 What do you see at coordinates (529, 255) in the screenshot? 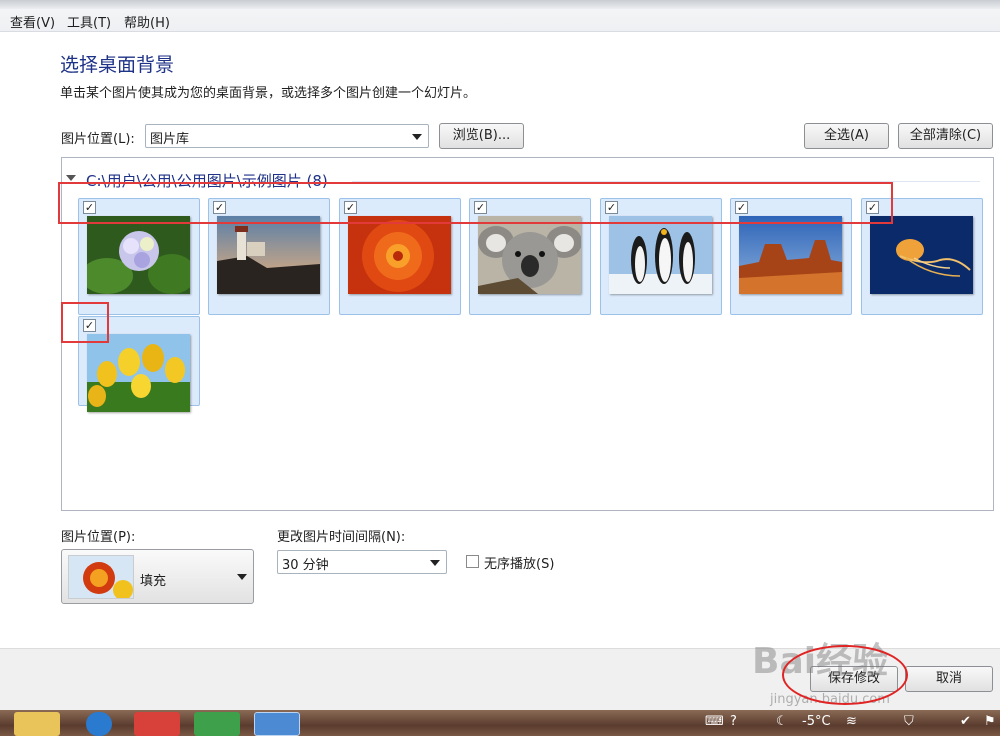
I see `koala-thumbnail` at bounding box center [529, 255].